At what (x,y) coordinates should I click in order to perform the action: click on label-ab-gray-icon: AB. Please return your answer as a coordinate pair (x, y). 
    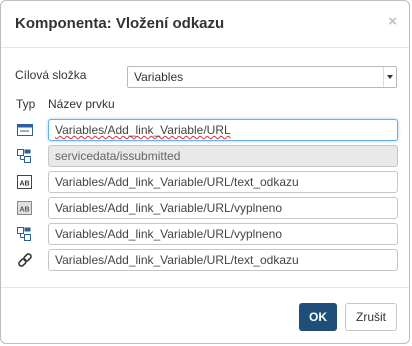
    Looking at the image, I should click on (25, 208).